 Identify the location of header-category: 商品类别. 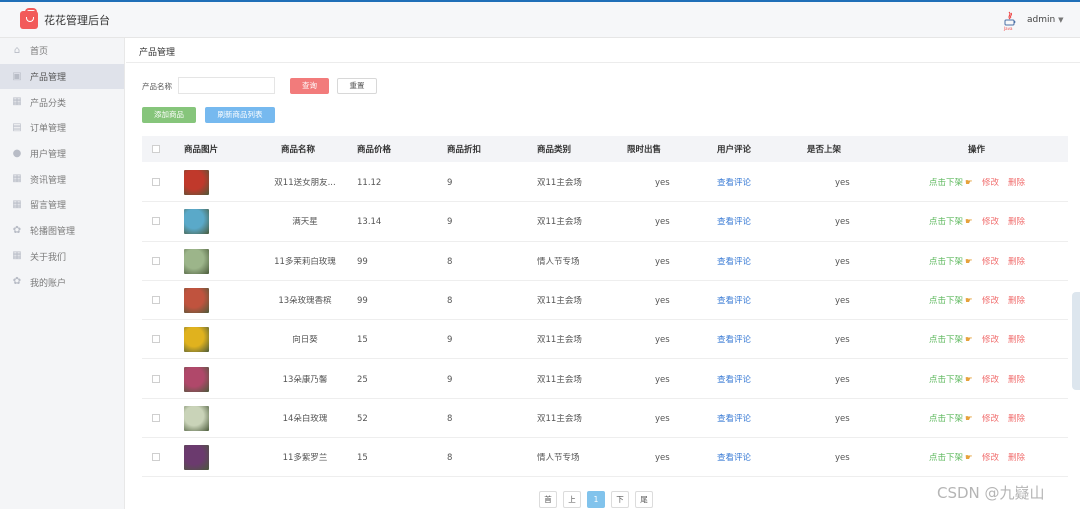
(554, 150).